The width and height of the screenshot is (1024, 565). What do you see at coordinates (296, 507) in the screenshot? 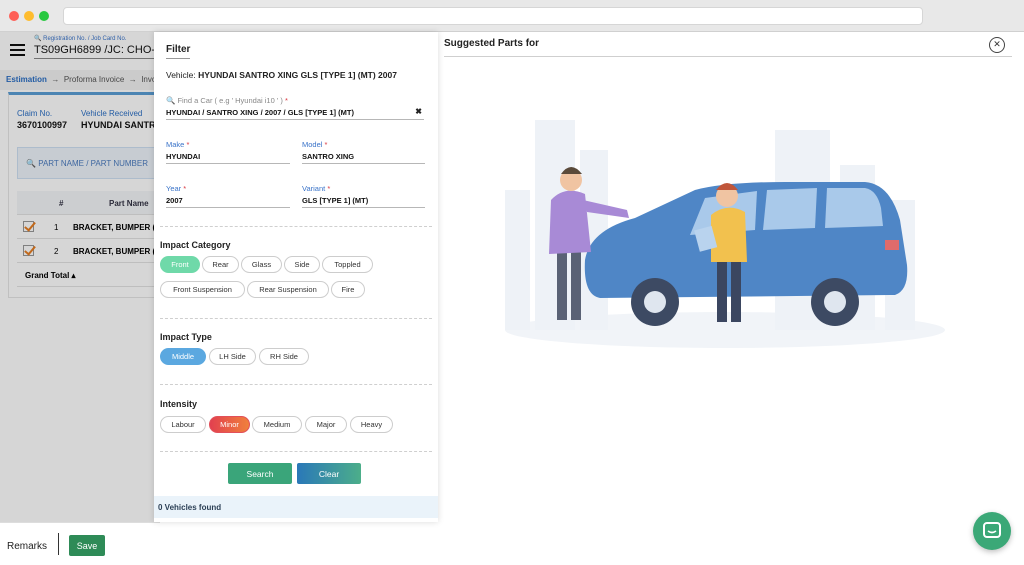
I see `vehicles-found-status: 0 Vehicles found` at bounding box center [296, 507].